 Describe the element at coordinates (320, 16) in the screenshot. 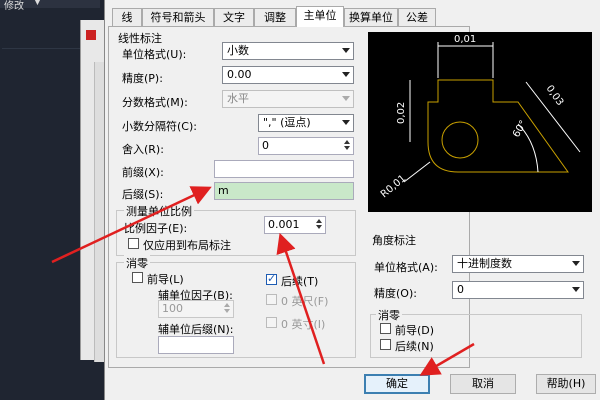

I see `tab-primary-units: 主单位` at that location.